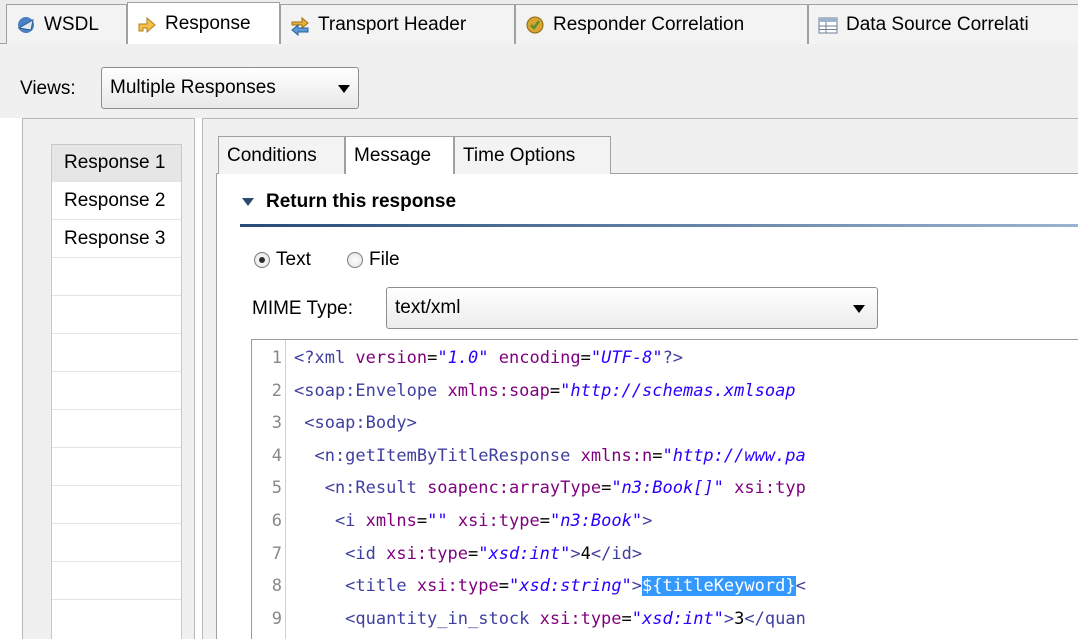  Describe the element at coordinates (739, 618) in the screenshot. I see `code-token: 3` at that location.